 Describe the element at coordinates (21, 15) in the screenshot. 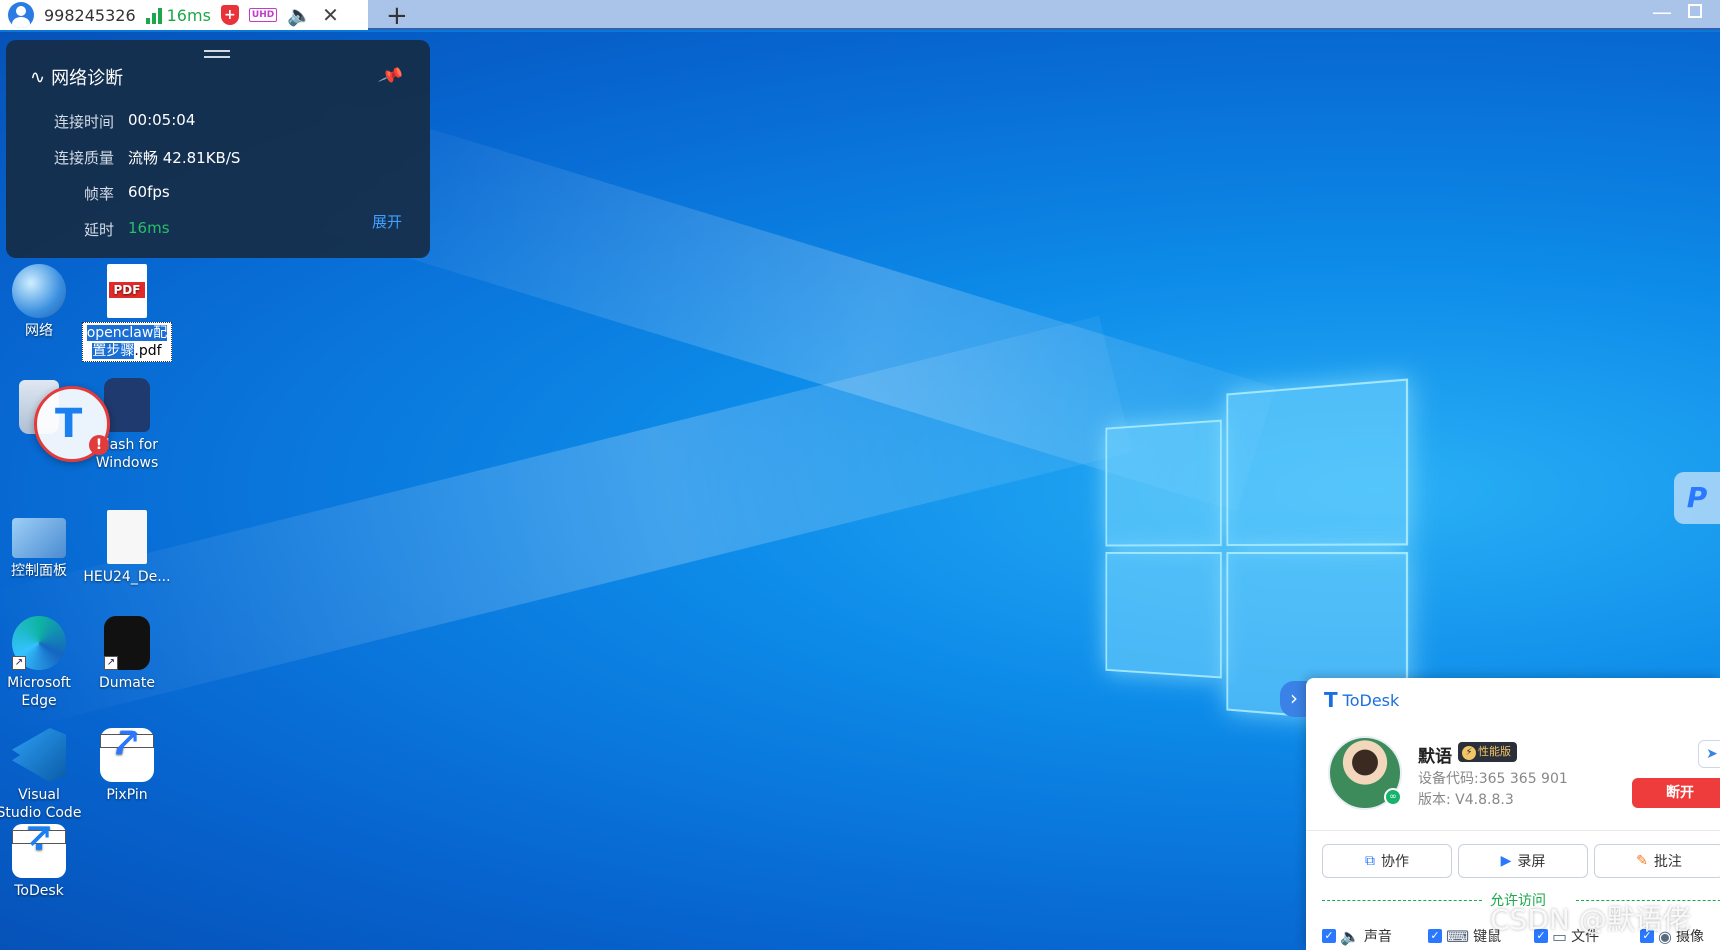

I see `user-avatar-icon` at that location.